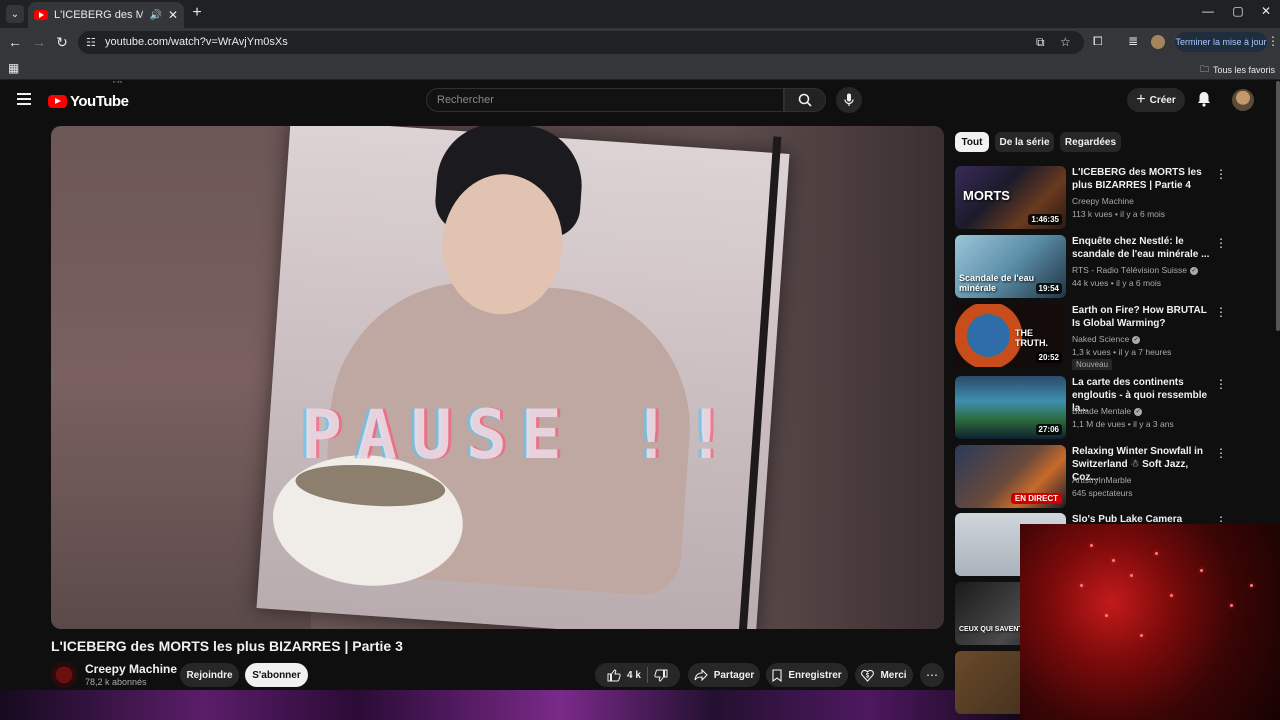 Image resolution: width=1280 pixels, height=720 pixels. What do you see at coordinates (15, 14) in the screenshot?
I see `tab-search-icon: ⌄` at bounding box center [15, 14].